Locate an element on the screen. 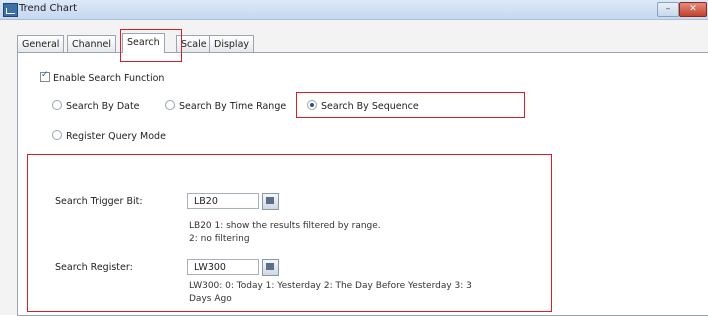 The height and width of the screenshot is (316, 708). close-button: ✕ is located at coordinates (693, 9).